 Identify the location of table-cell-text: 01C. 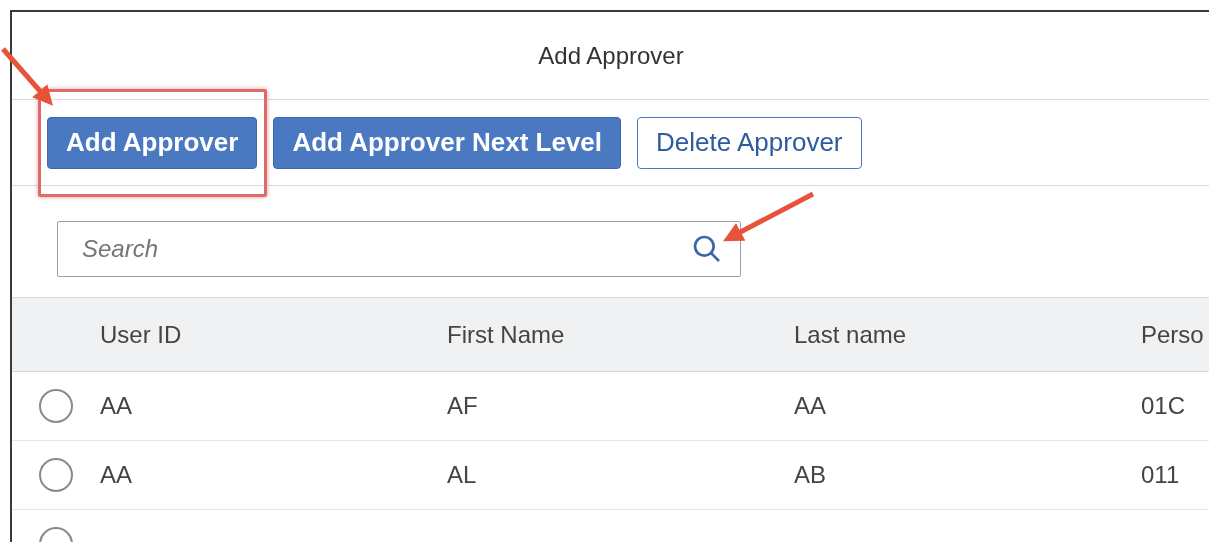
(1164, 406).